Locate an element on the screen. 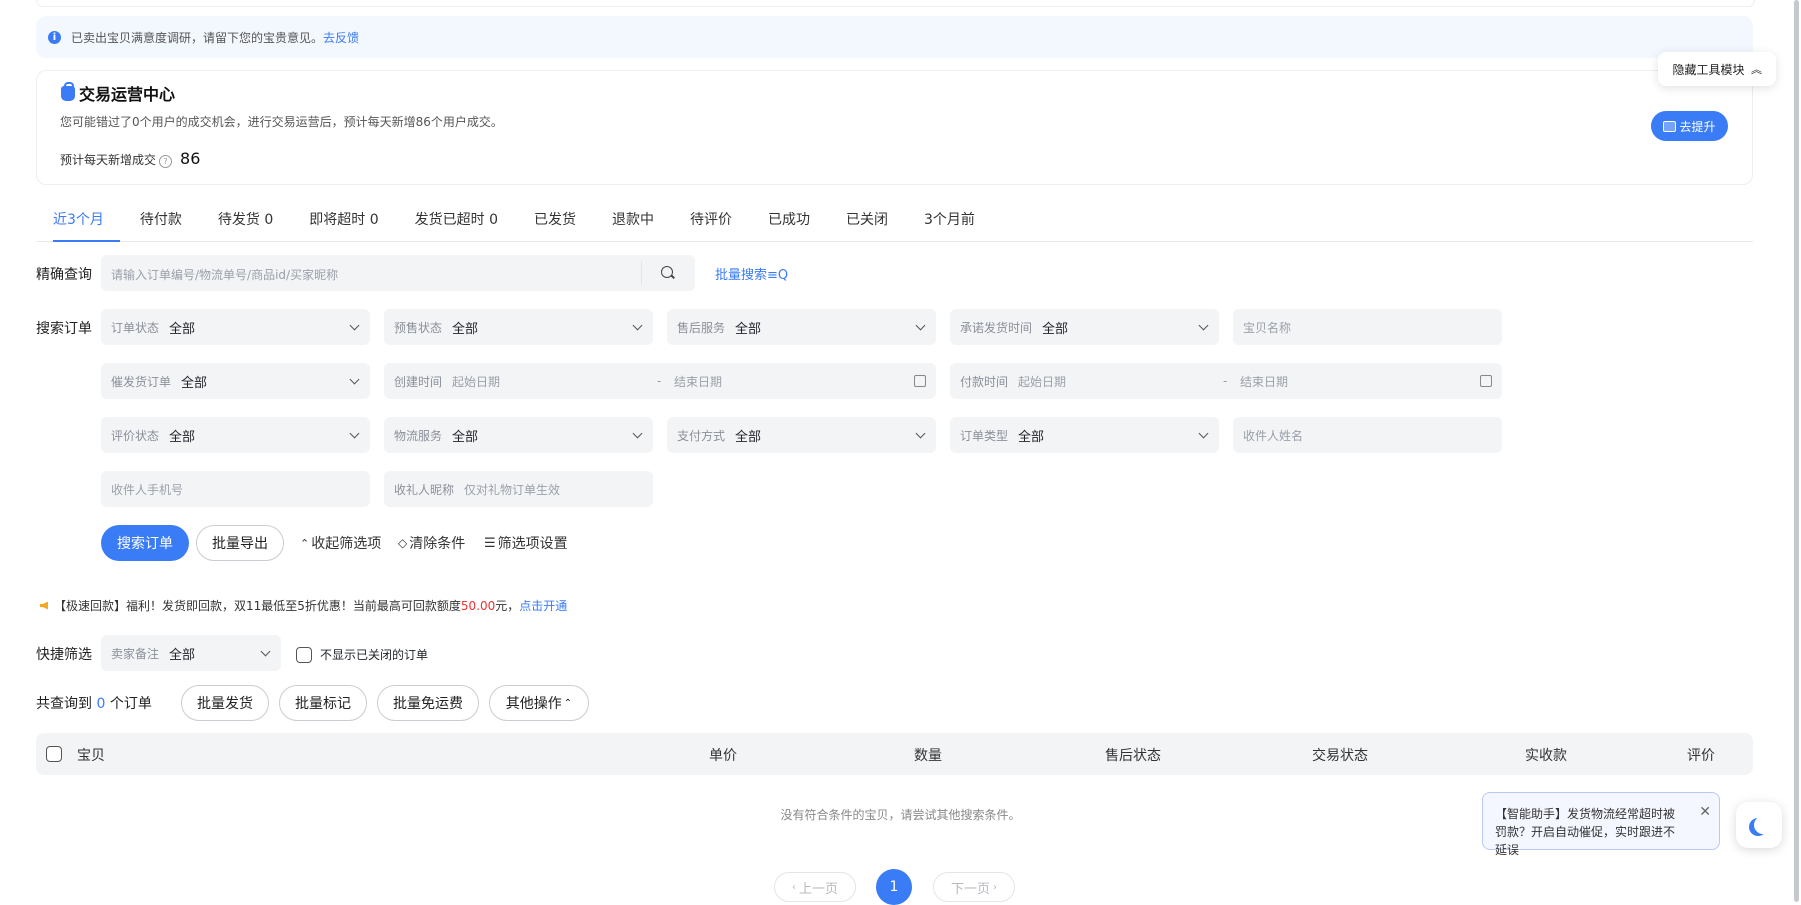  collapse-filters-button: ⌃ 收起筛选项 is located at coordinates (340, 543).